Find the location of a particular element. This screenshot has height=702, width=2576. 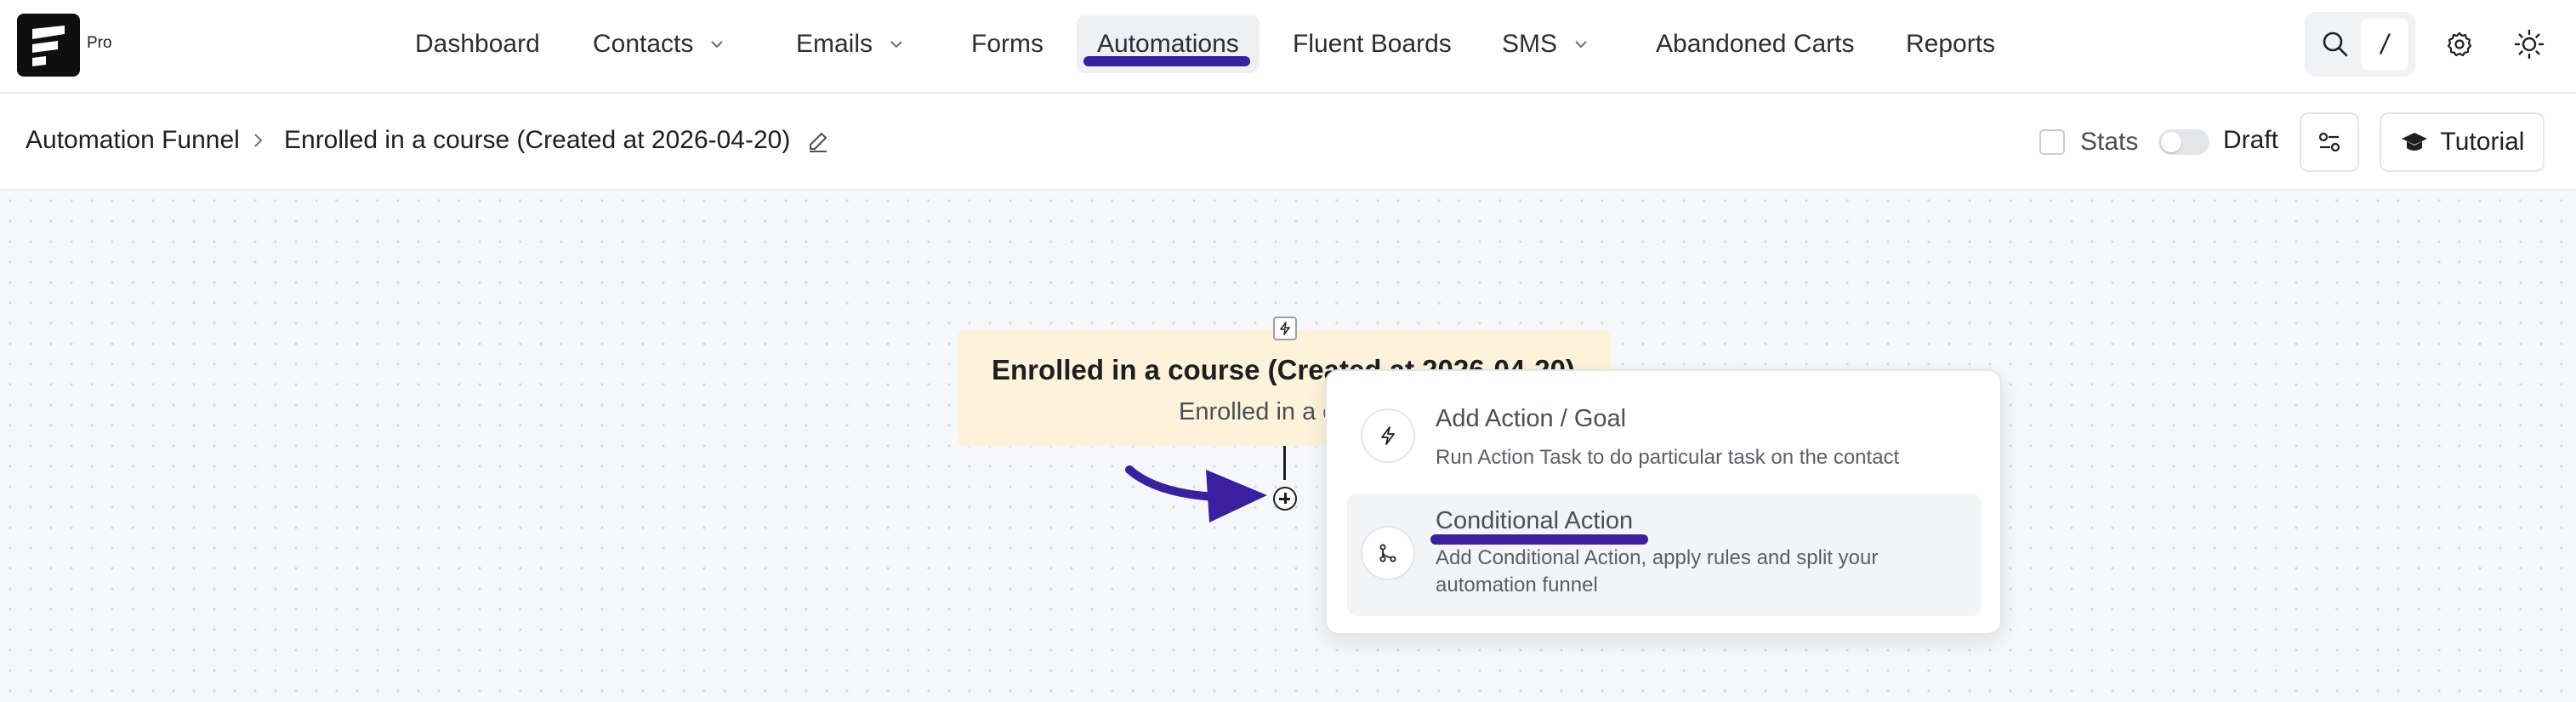

nav-emails: Emails is located at coordinates (850, 44).